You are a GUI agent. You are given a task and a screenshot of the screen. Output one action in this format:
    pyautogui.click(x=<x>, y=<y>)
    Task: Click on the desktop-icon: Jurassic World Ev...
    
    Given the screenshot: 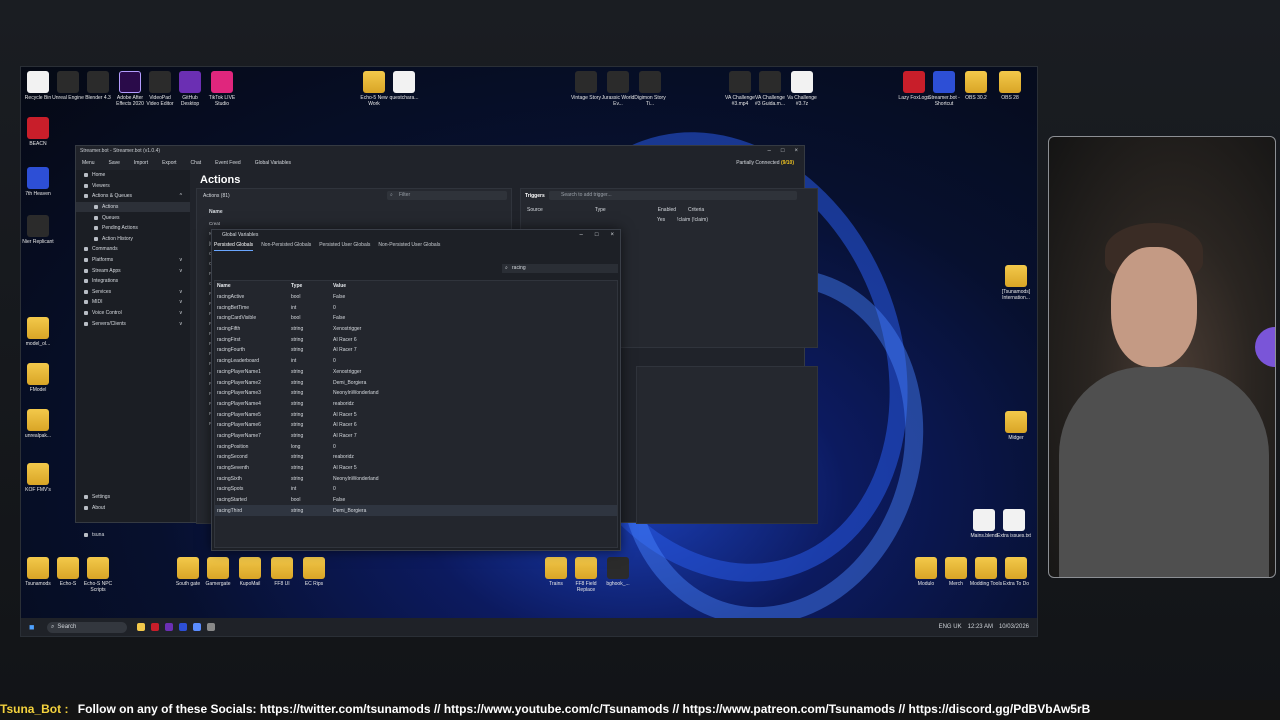 What is the action you would take?
    pyautogui.click(x=618, y=89)
    